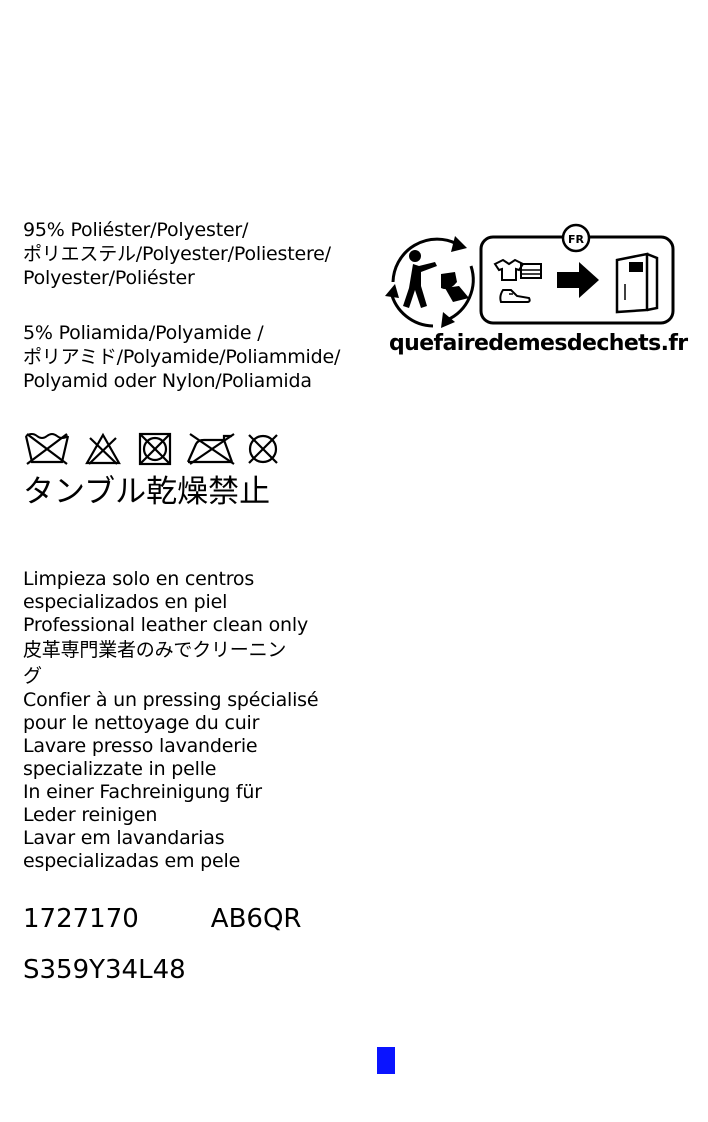 The height and width of the screenshot is (1122, 708). What do you see at coordinates (136, 230) in the screenshot?
I see `composition-line: 95% Poliéster/Polyester/` at bounding box center [136, 230].